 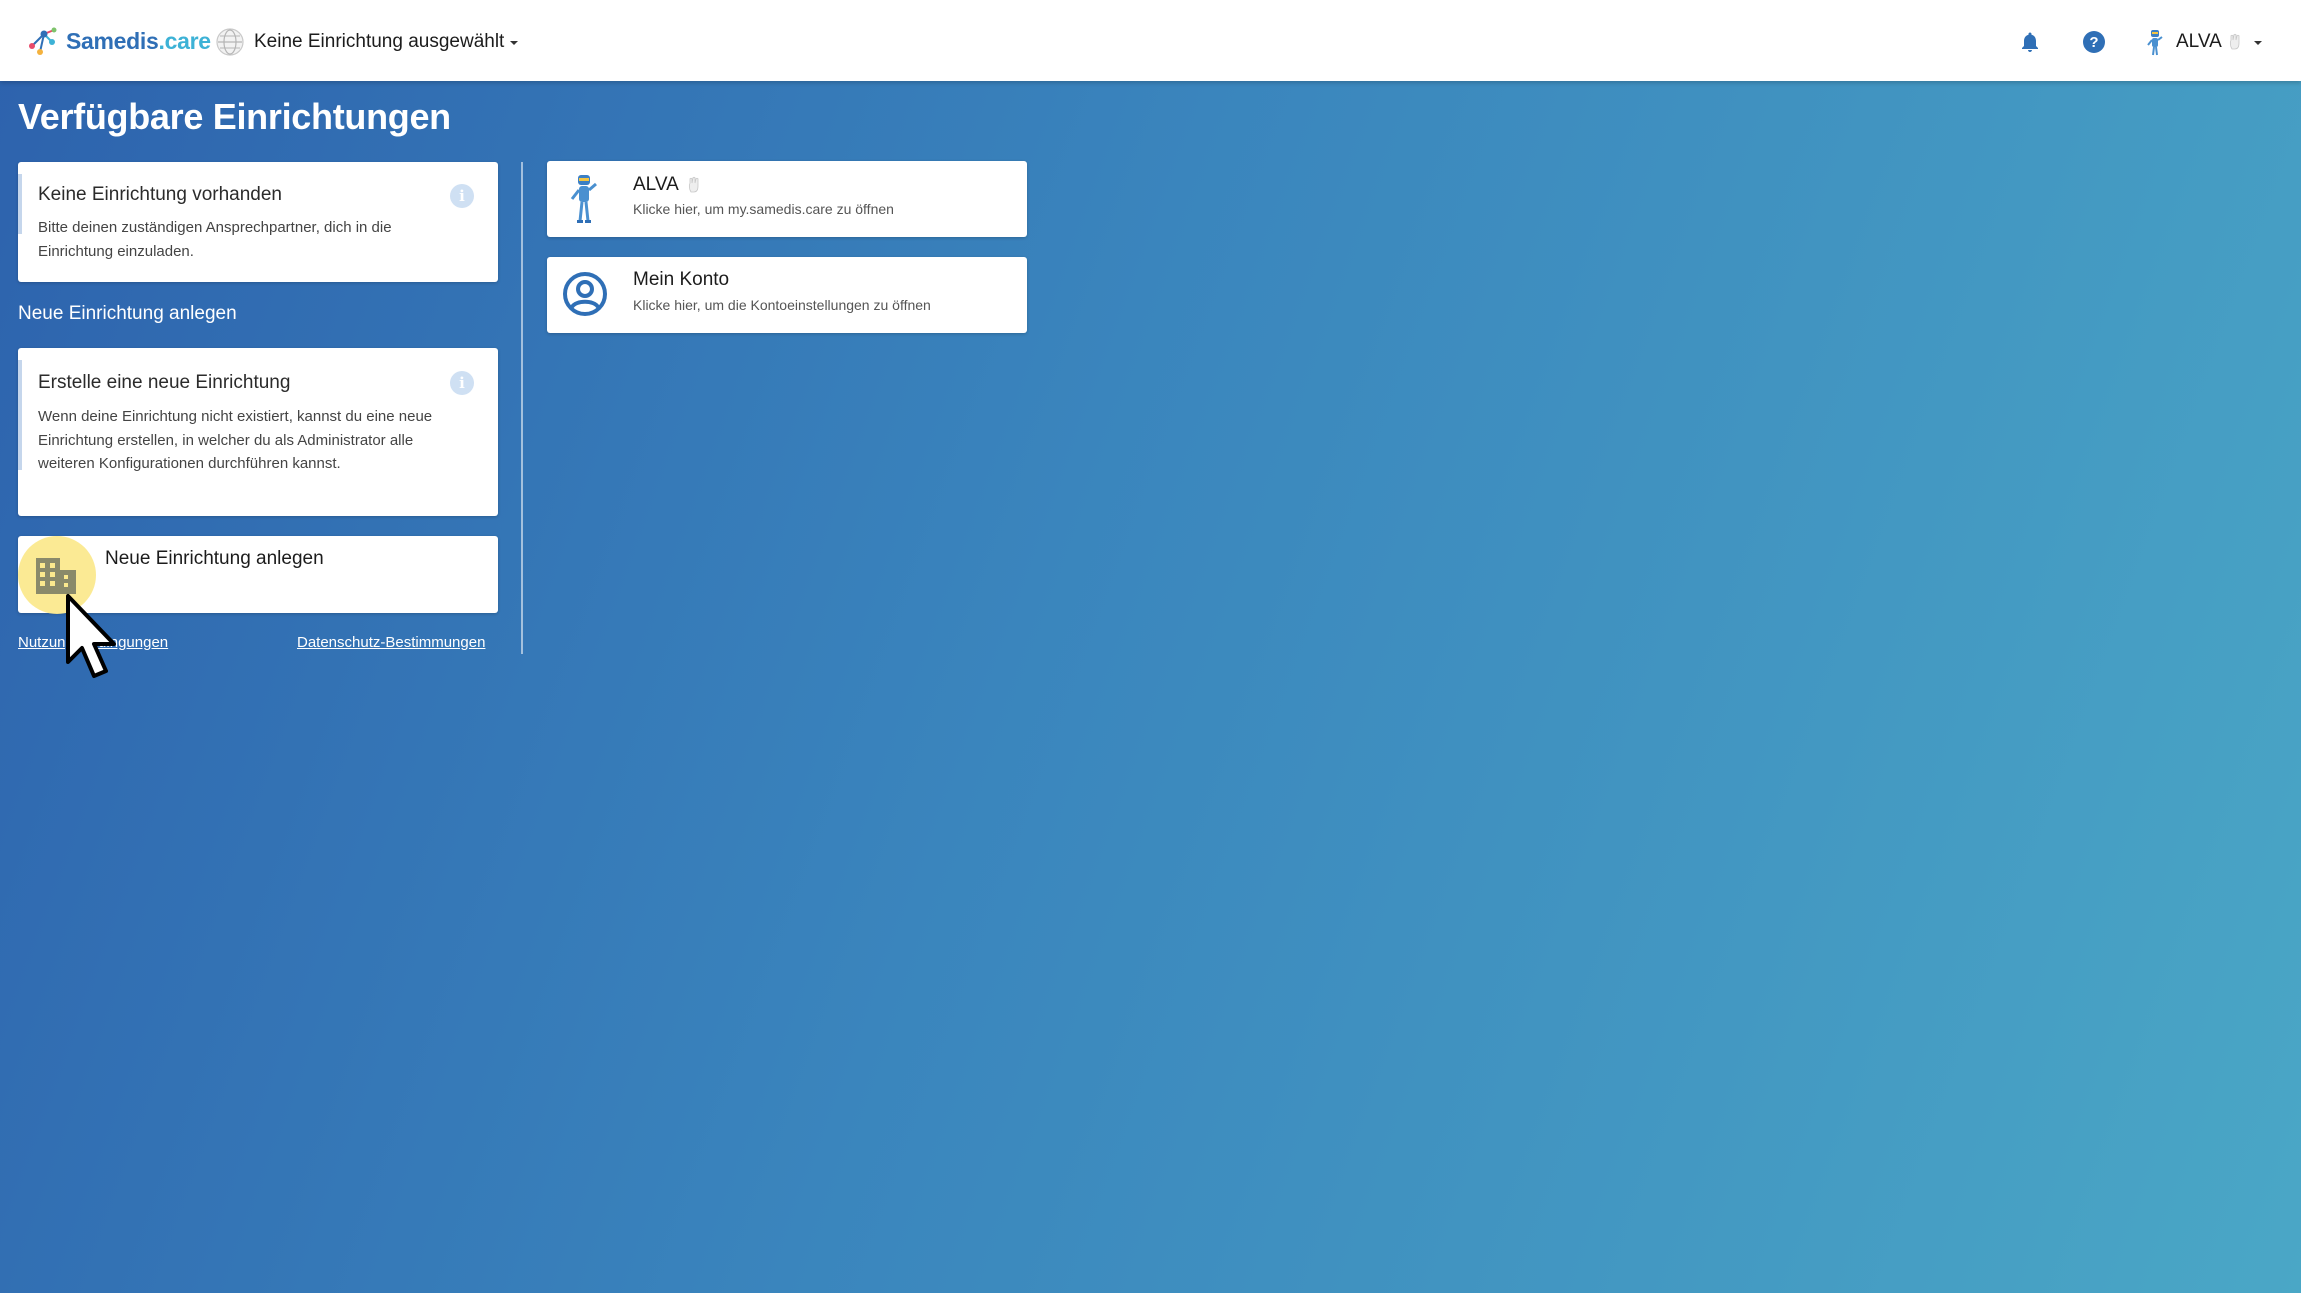 I want to click on new-facility-button-label: Neue Einrichtung anlegen, so click(x=214, y=558).